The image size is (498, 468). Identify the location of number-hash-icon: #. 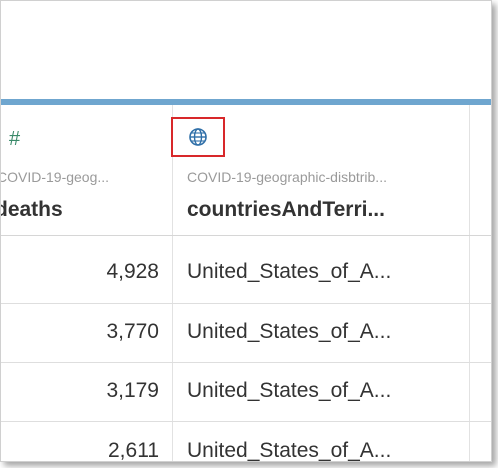
(14, 139).